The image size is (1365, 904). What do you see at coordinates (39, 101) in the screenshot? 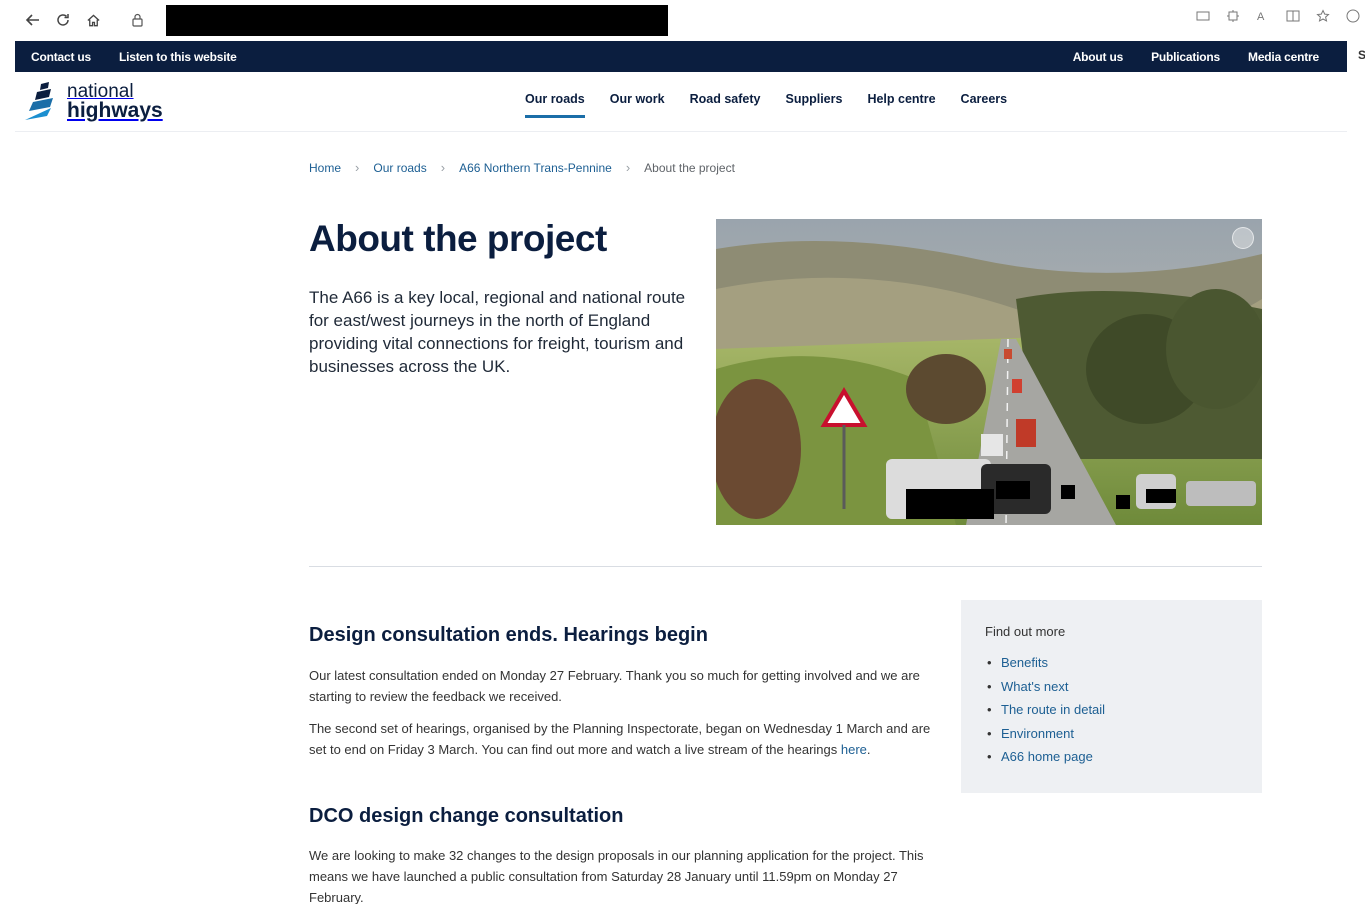
I see `logo-mark-icon` at bounding box center [39, 101].